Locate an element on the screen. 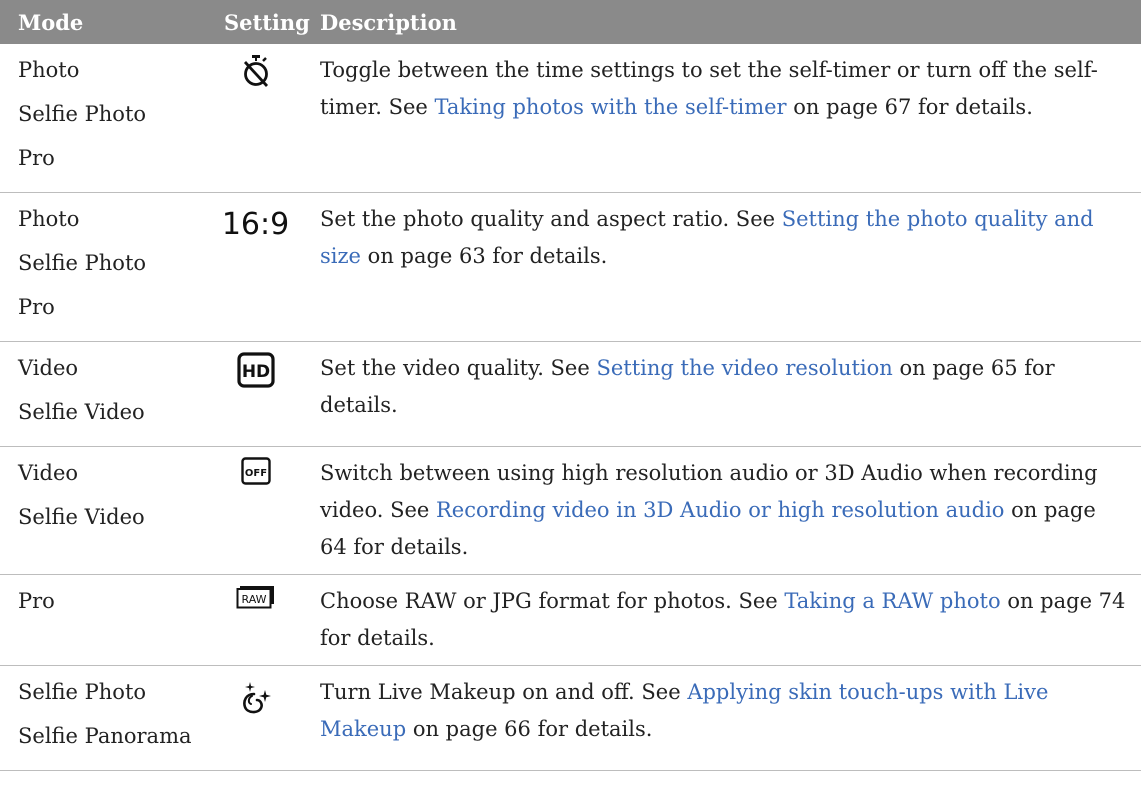  page-link: Taking a RAW photo is located at coordinates (892, 601).